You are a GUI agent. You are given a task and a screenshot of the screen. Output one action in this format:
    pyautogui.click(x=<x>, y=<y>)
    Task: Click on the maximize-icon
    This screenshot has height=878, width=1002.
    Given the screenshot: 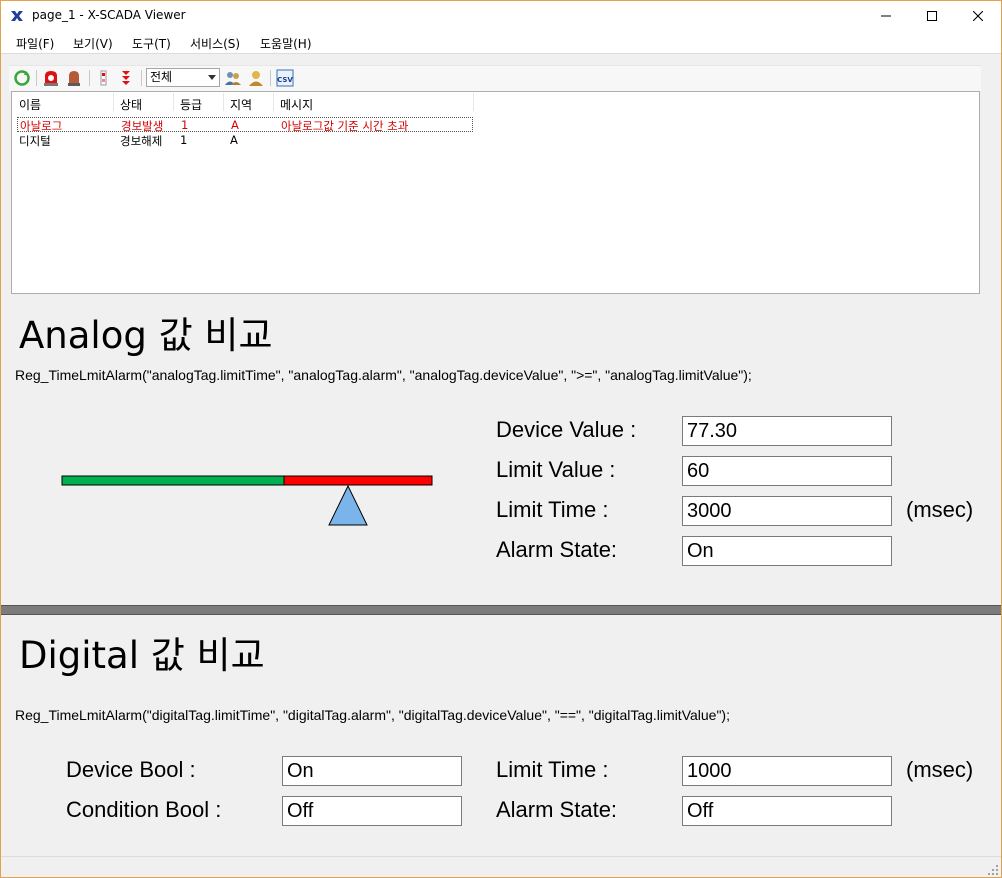 What is the action you would take?
    pyautogui.click(x=932, y=16)
    